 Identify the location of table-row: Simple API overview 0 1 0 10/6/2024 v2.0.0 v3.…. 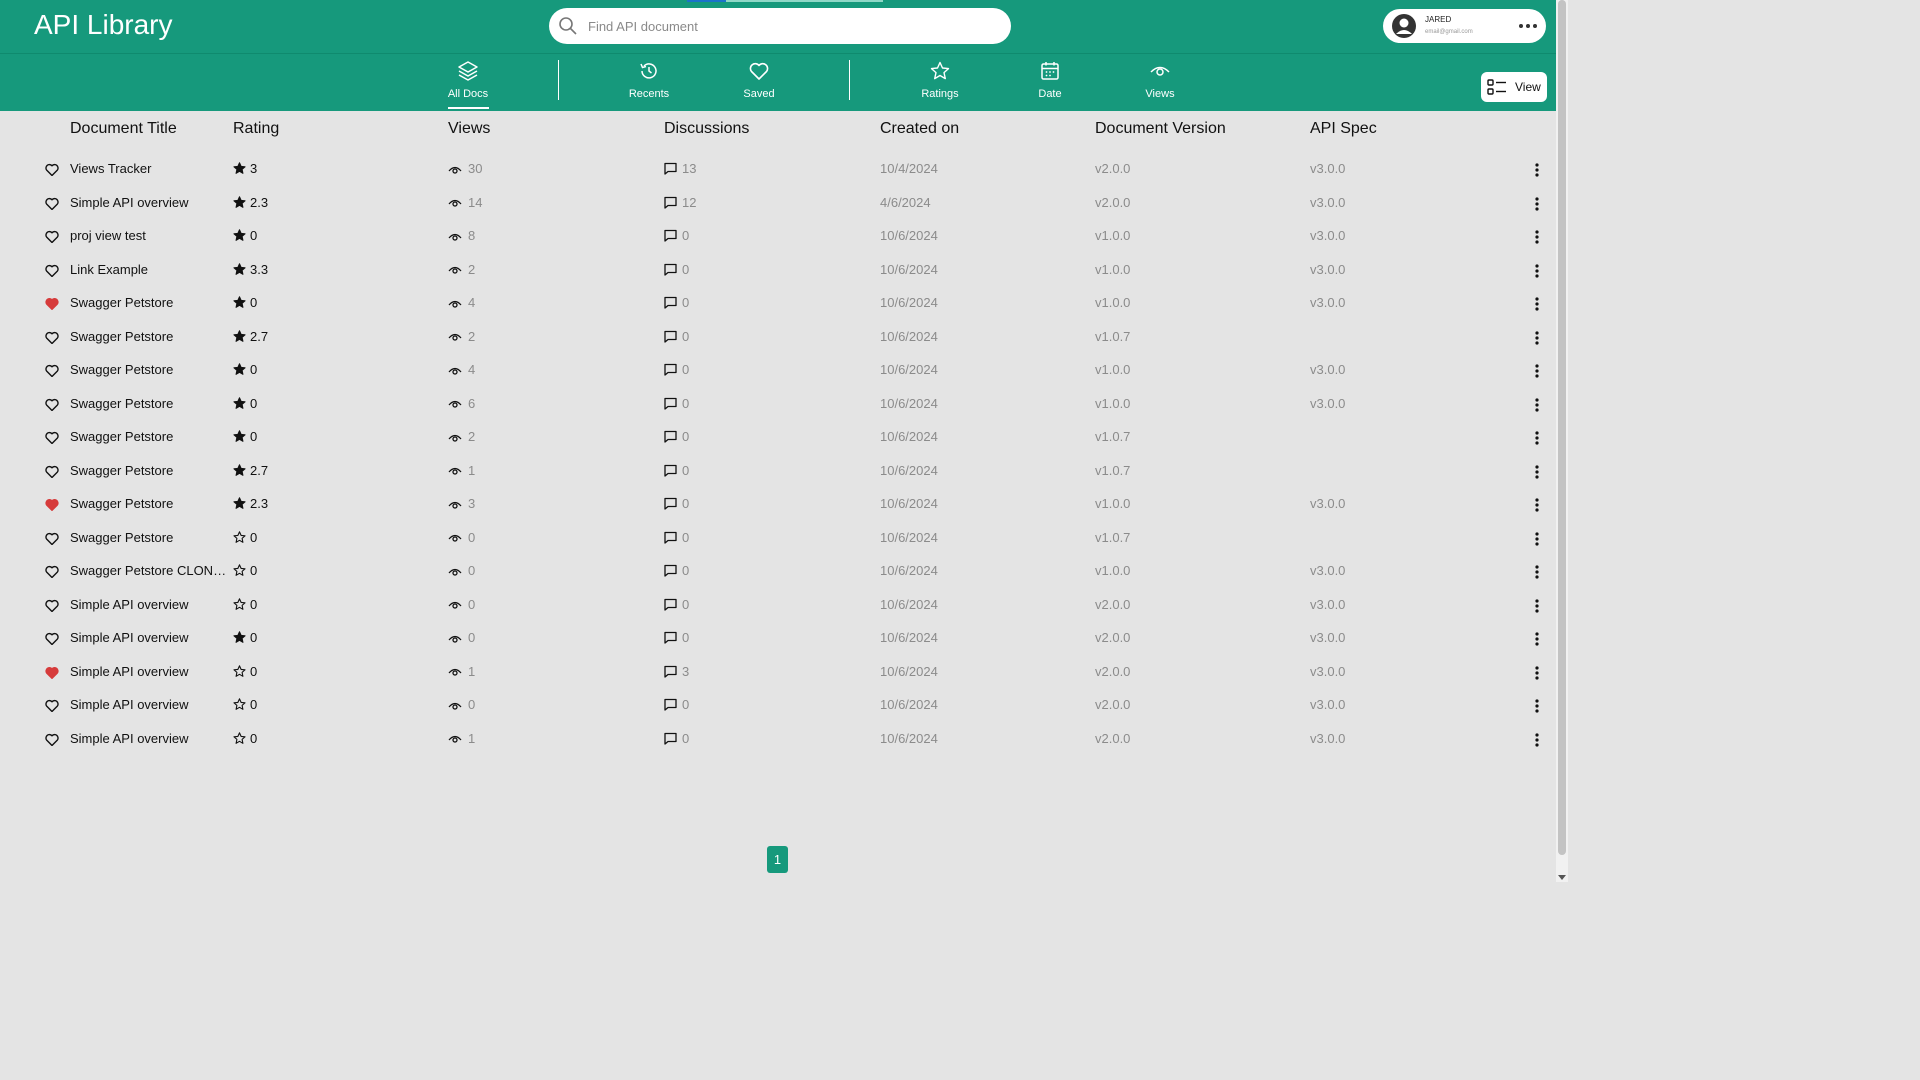
(778, 739).